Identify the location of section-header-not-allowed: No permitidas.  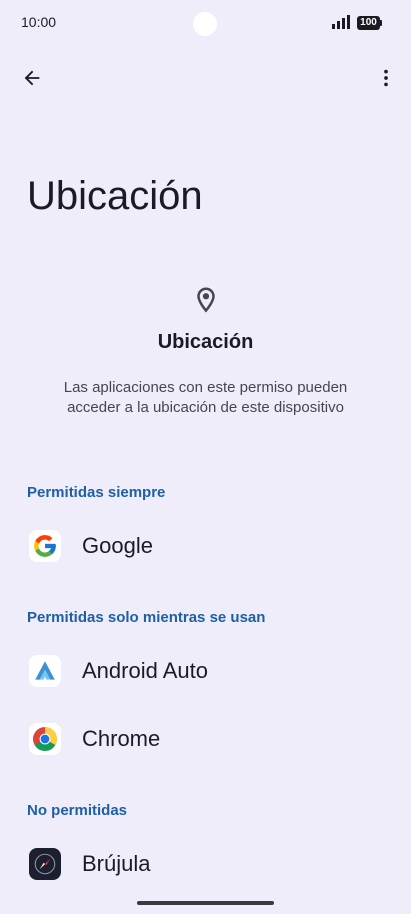
(77, 810).